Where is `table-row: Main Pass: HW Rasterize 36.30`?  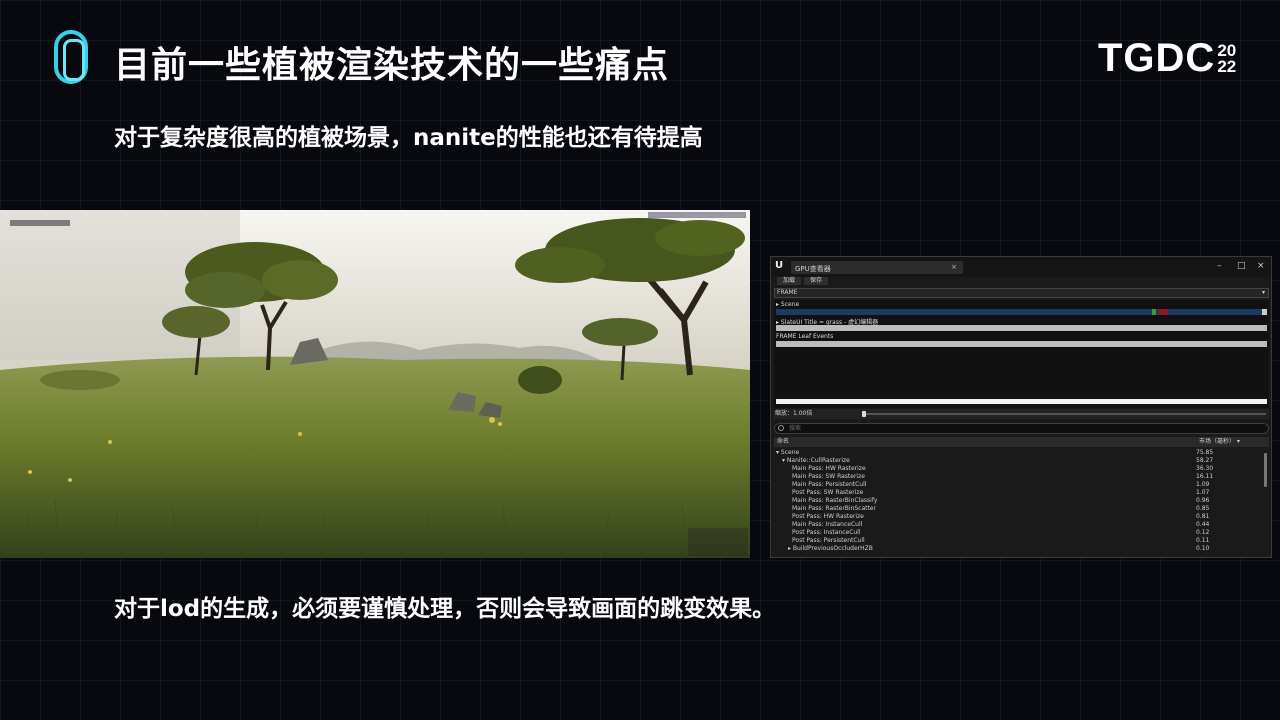
table-row: Main Pass: HW Rasterize 36.30 is located at coordinates (1017, 469).